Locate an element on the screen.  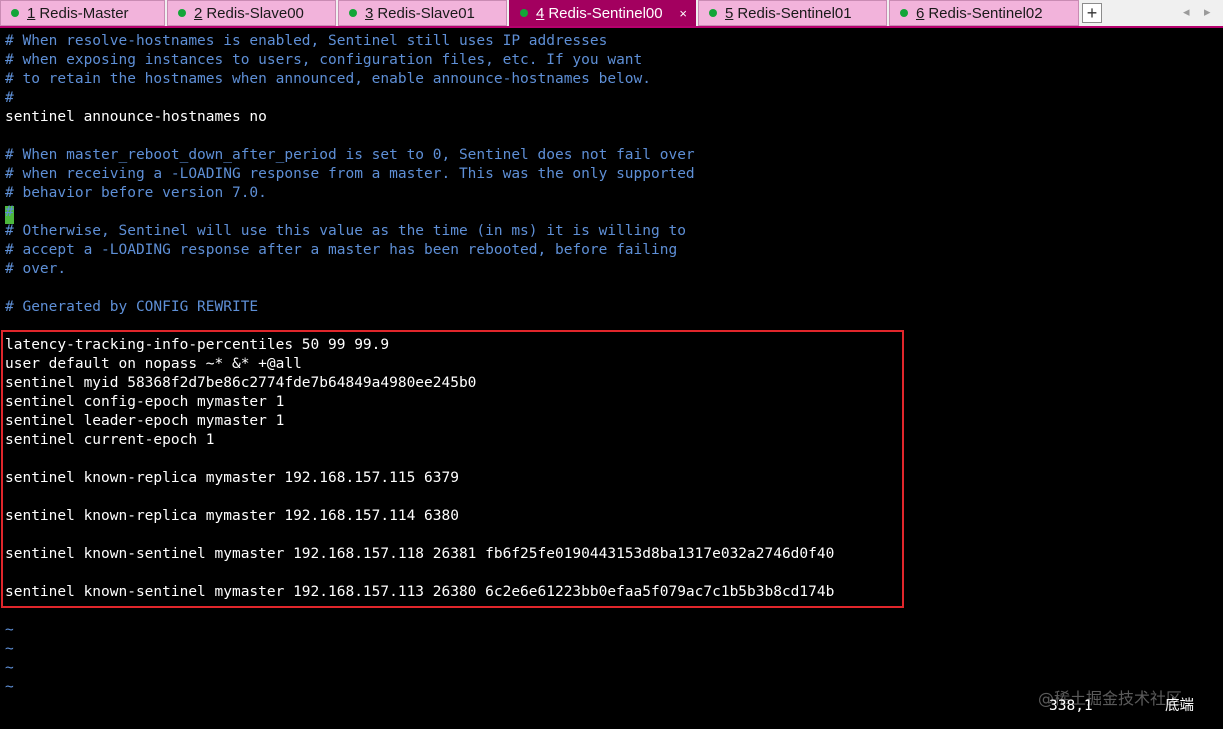
tab-label: Redis-Sentinel02 is located at coordinates (985, 13).